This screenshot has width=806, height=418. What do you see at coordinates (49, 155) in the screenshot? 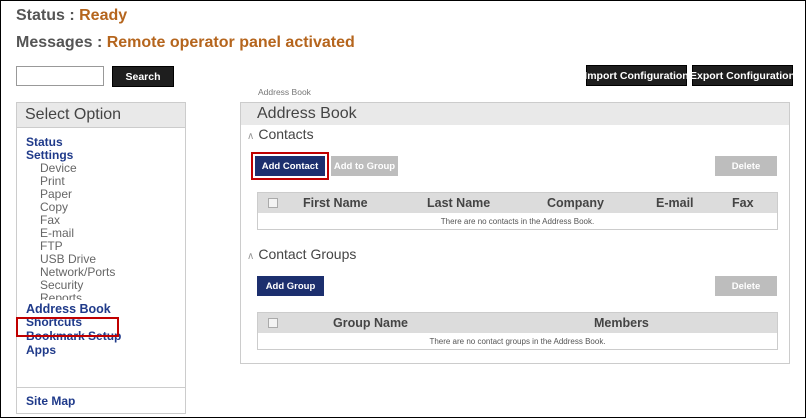
I see `sidebar-item-settings: Settings` at bounding box center [49, 155].